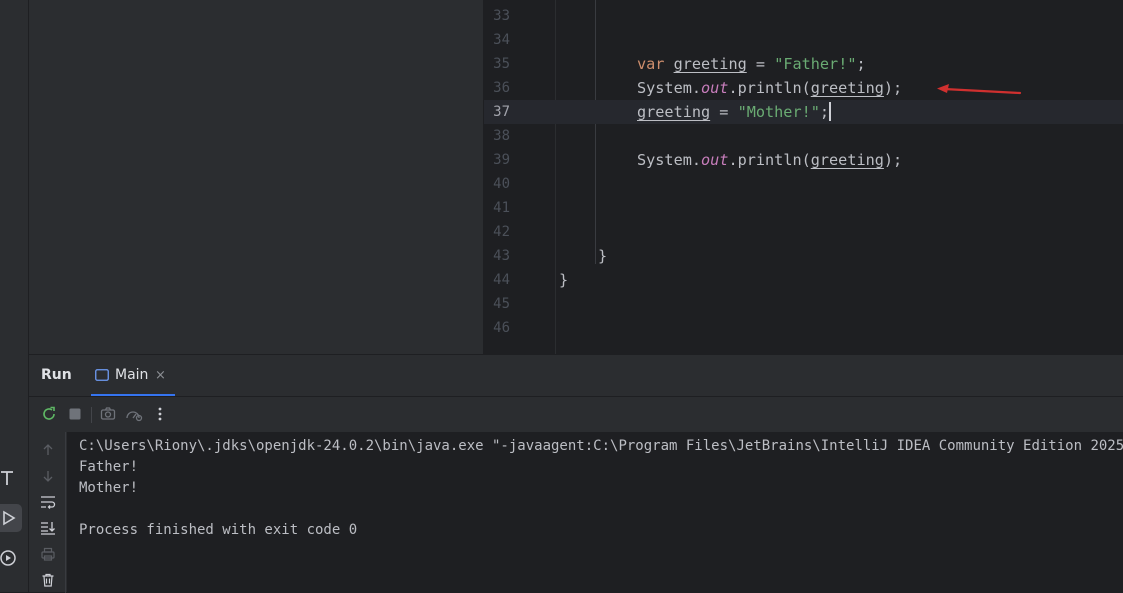 Image resolution: width=1123 pixels, height=593 pixels. Describe the element at coordinates (576, 375) in the screenshot. I see `run-header: Run Main ×` at that location.